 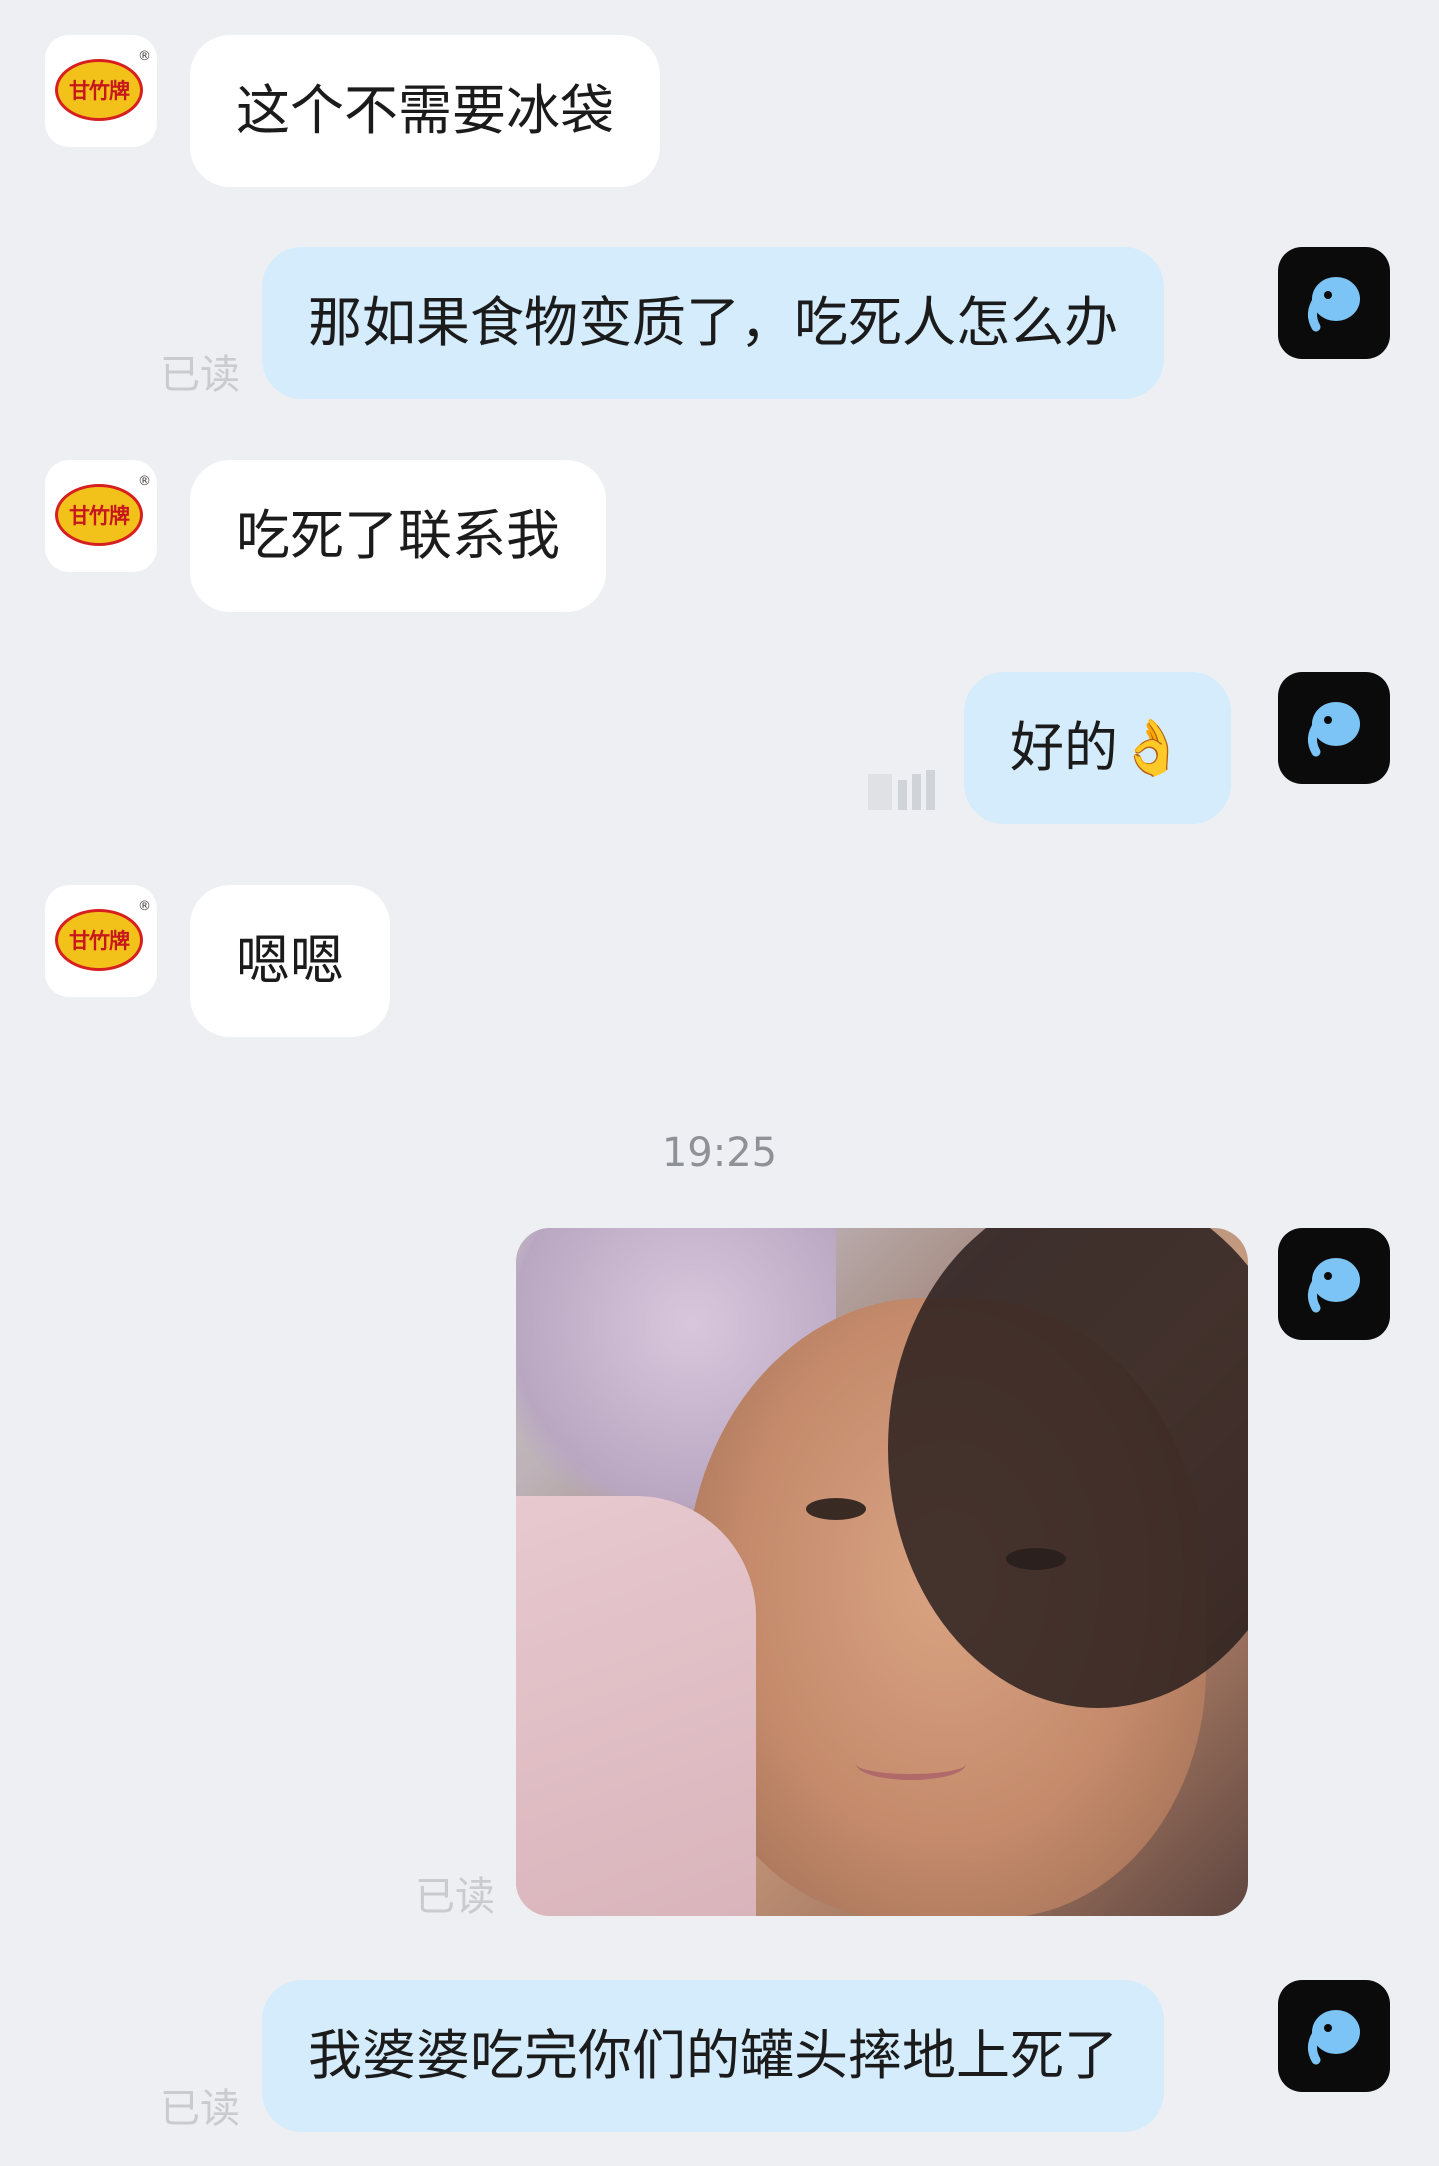 I want to click on message-bubble-outgoing: 我婆婆吃完你们的罐头摔地上死了, so click(x=713, y=2056).